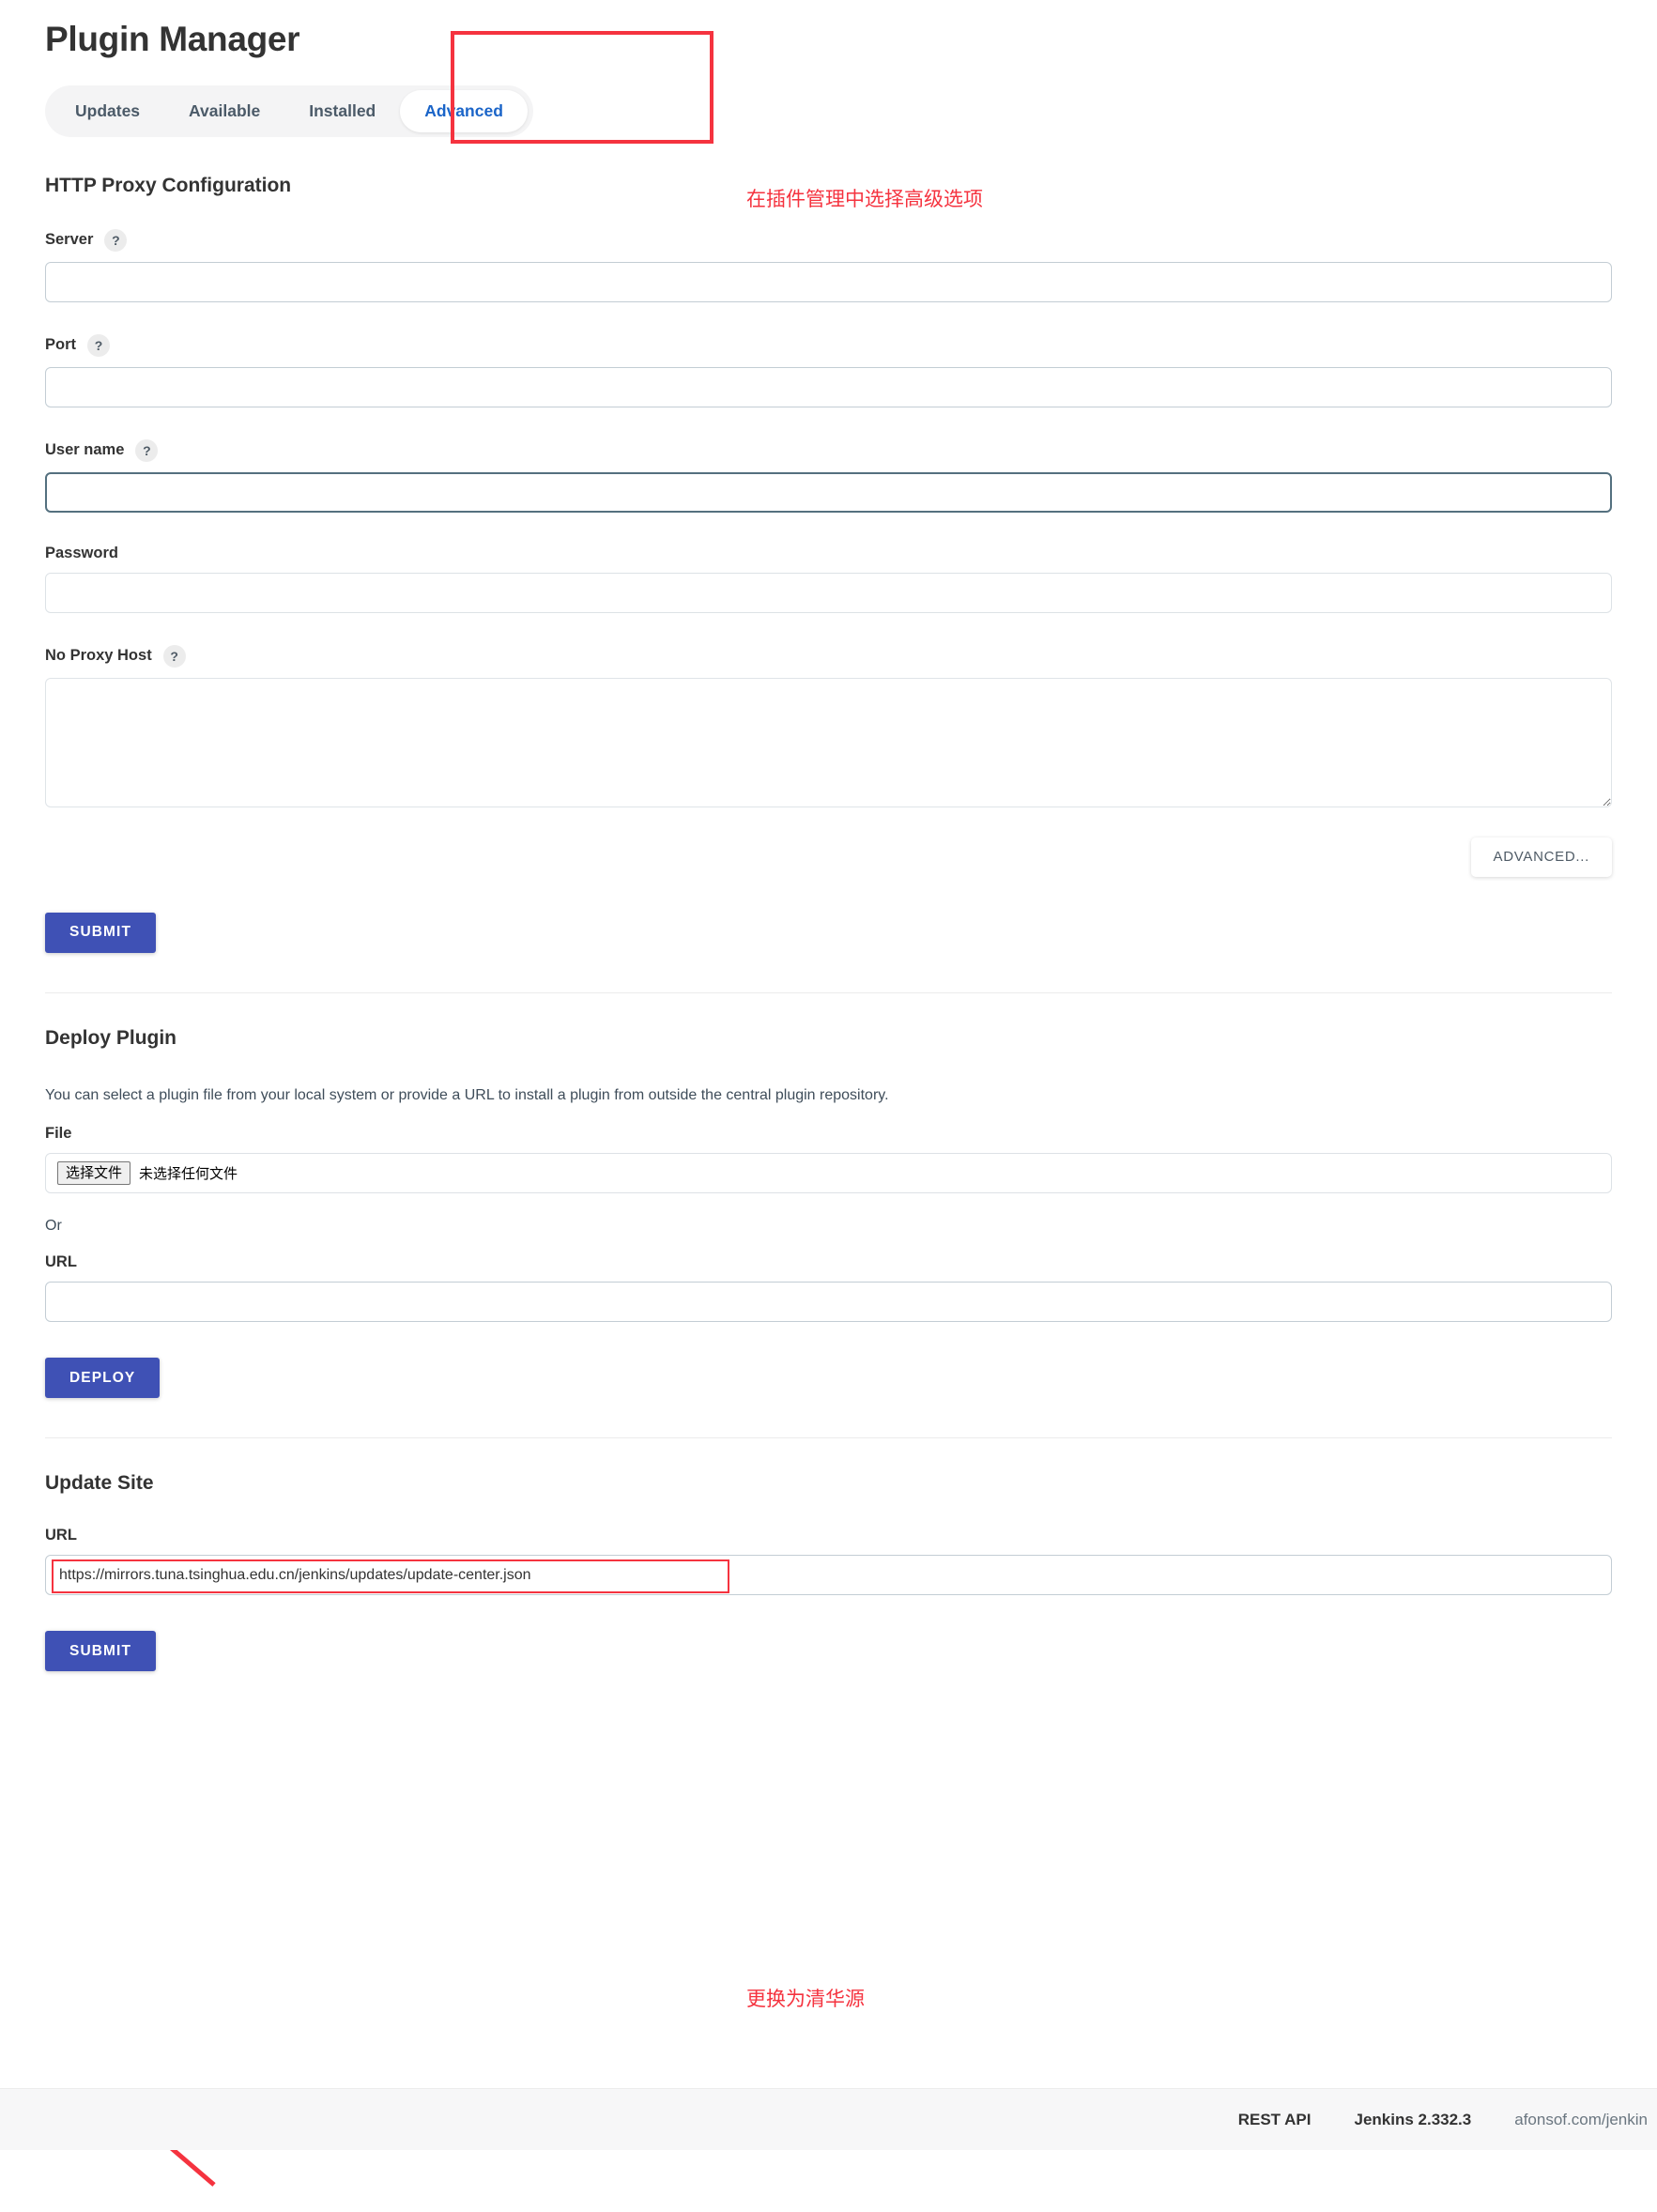 This screenshot has width=1657, height=2212. I want to click on update-site-url-input, so click(828, 1575).